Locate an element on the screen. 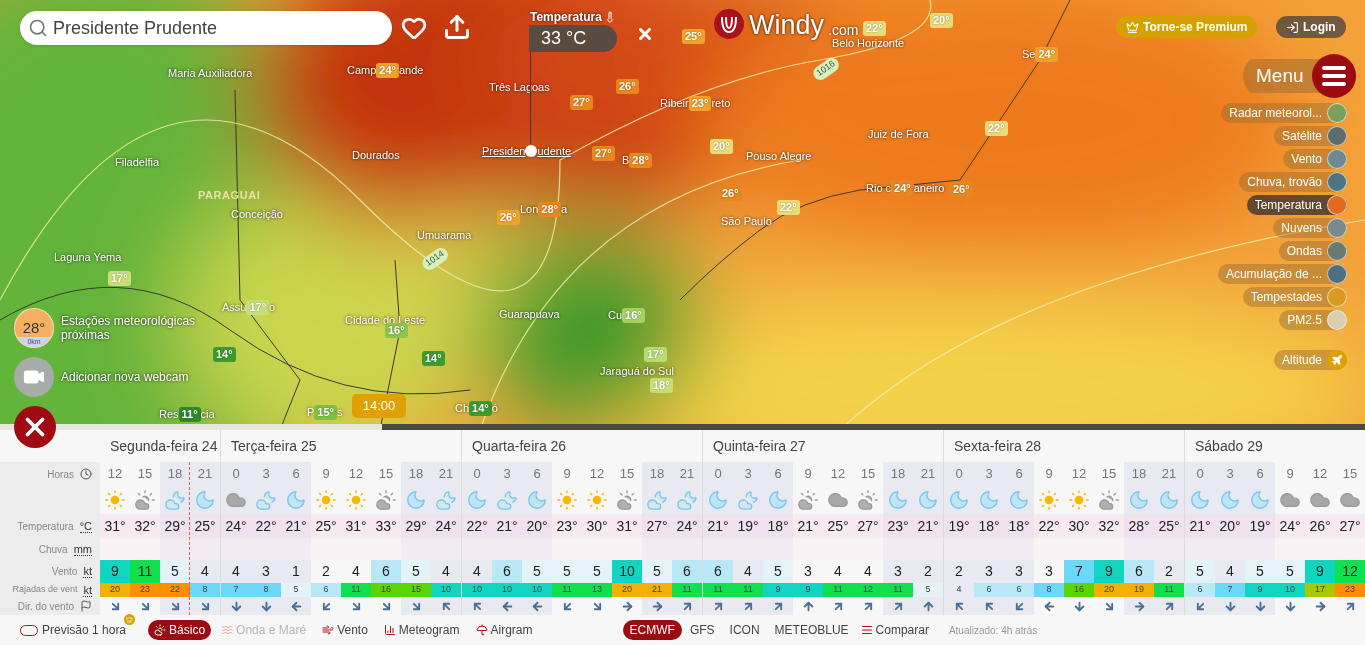  compare-button: Comparar is located at coordinates (894, 630).